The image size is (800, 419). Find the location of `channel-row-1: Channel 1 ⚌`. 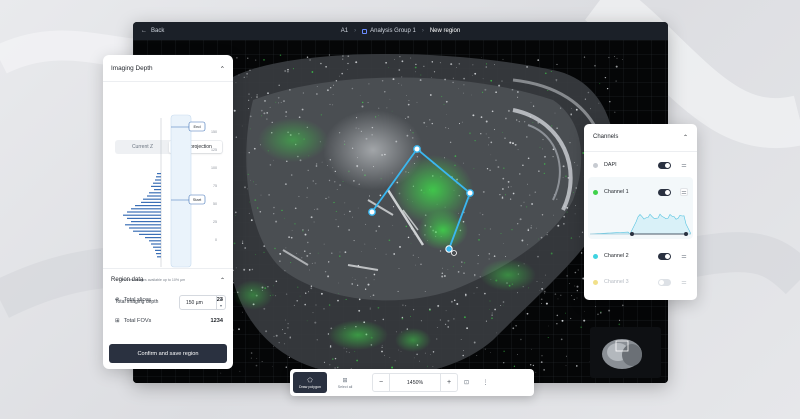

channel-row-1: Channel 1 ⚌ is located at coordinates (640, 192).